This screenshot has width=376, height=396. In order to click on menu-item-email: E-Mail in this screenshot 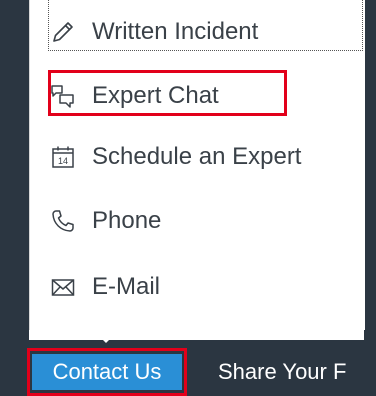, I will do `click(105, 287)`.